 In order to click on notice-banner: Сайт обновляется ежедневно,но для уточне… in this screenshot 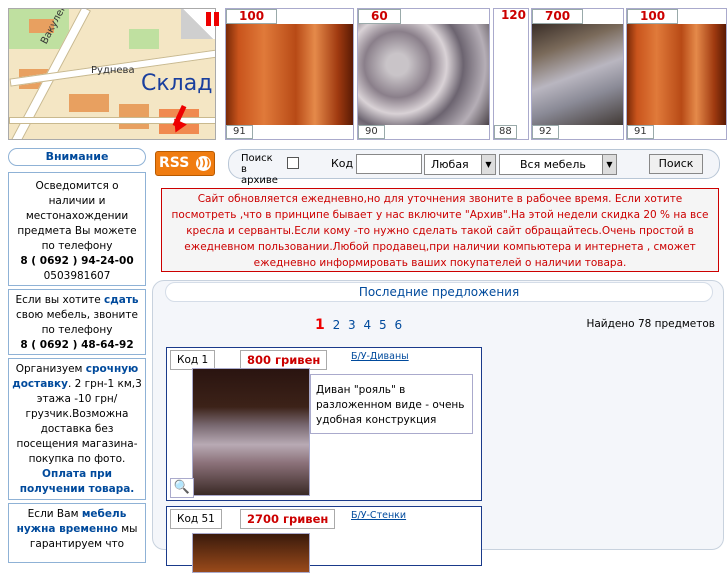, I will do `click(440, 230)`.